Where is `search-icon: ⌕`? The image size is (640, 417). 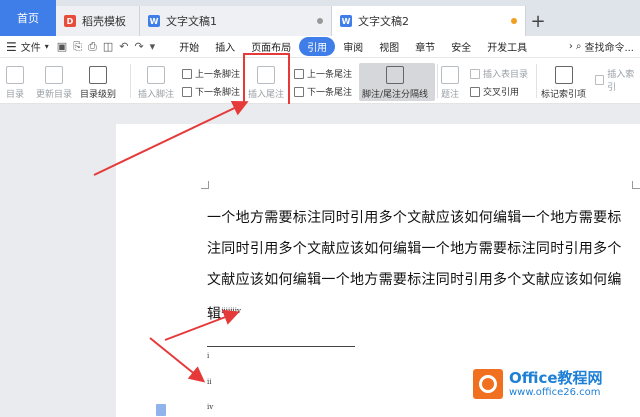
search-icon: ⌕ is located at coordinates (578, 46).